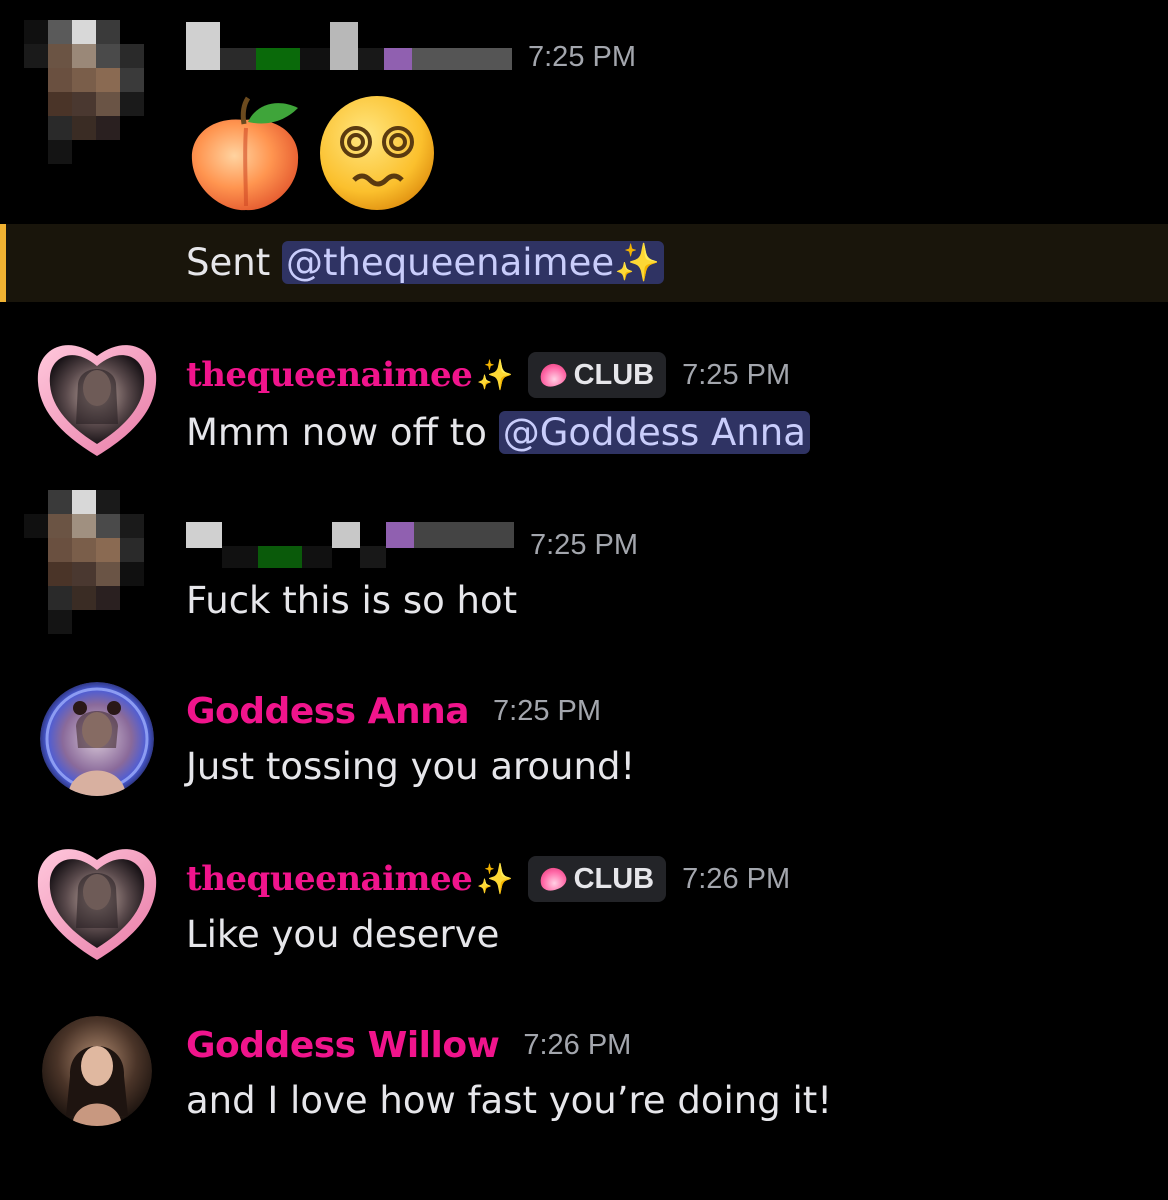  What do you see at coordinates (245, 153) in the screenshot?
I see `peach-emoji` at bounding box center [245, 153].